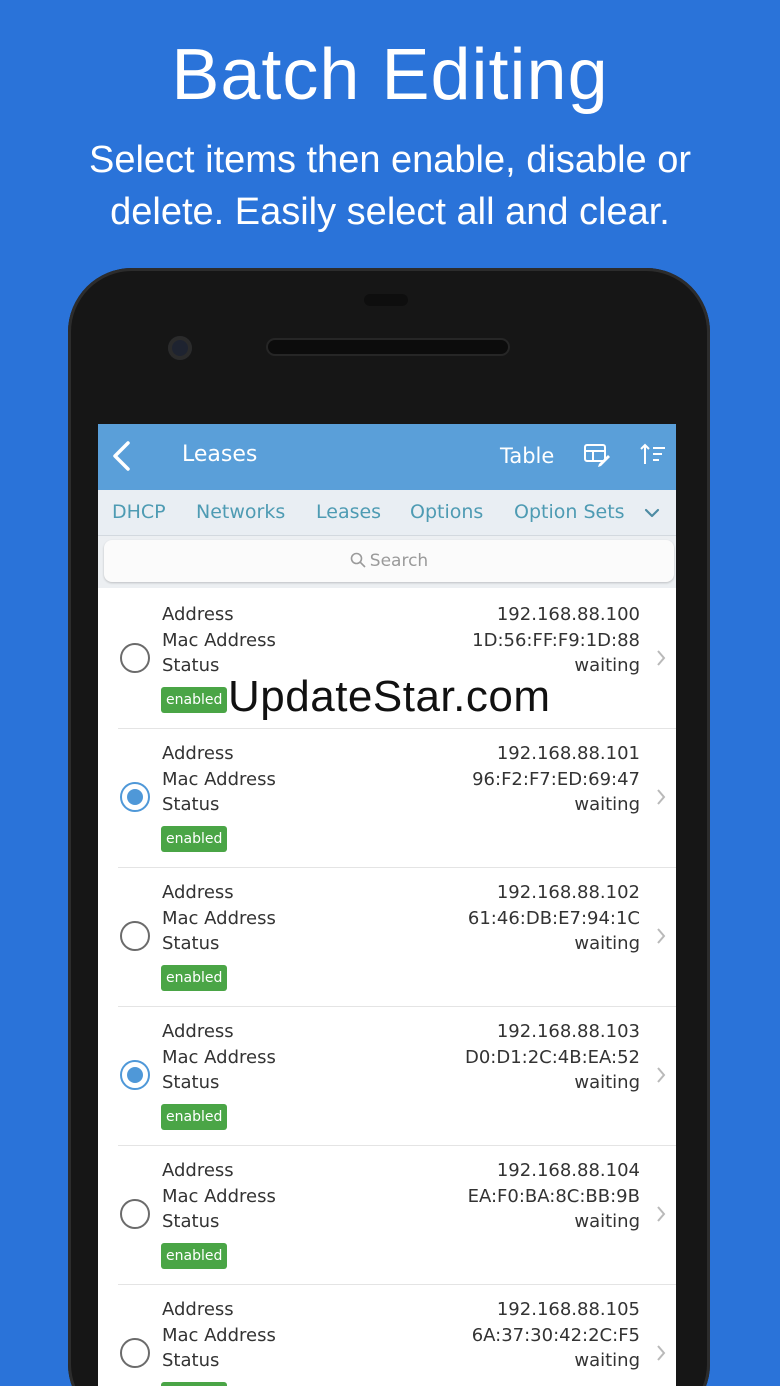 This screenshot has height=1386, width=780. I want to click on address-value: 192.168.88.104, so click(568, 1170).